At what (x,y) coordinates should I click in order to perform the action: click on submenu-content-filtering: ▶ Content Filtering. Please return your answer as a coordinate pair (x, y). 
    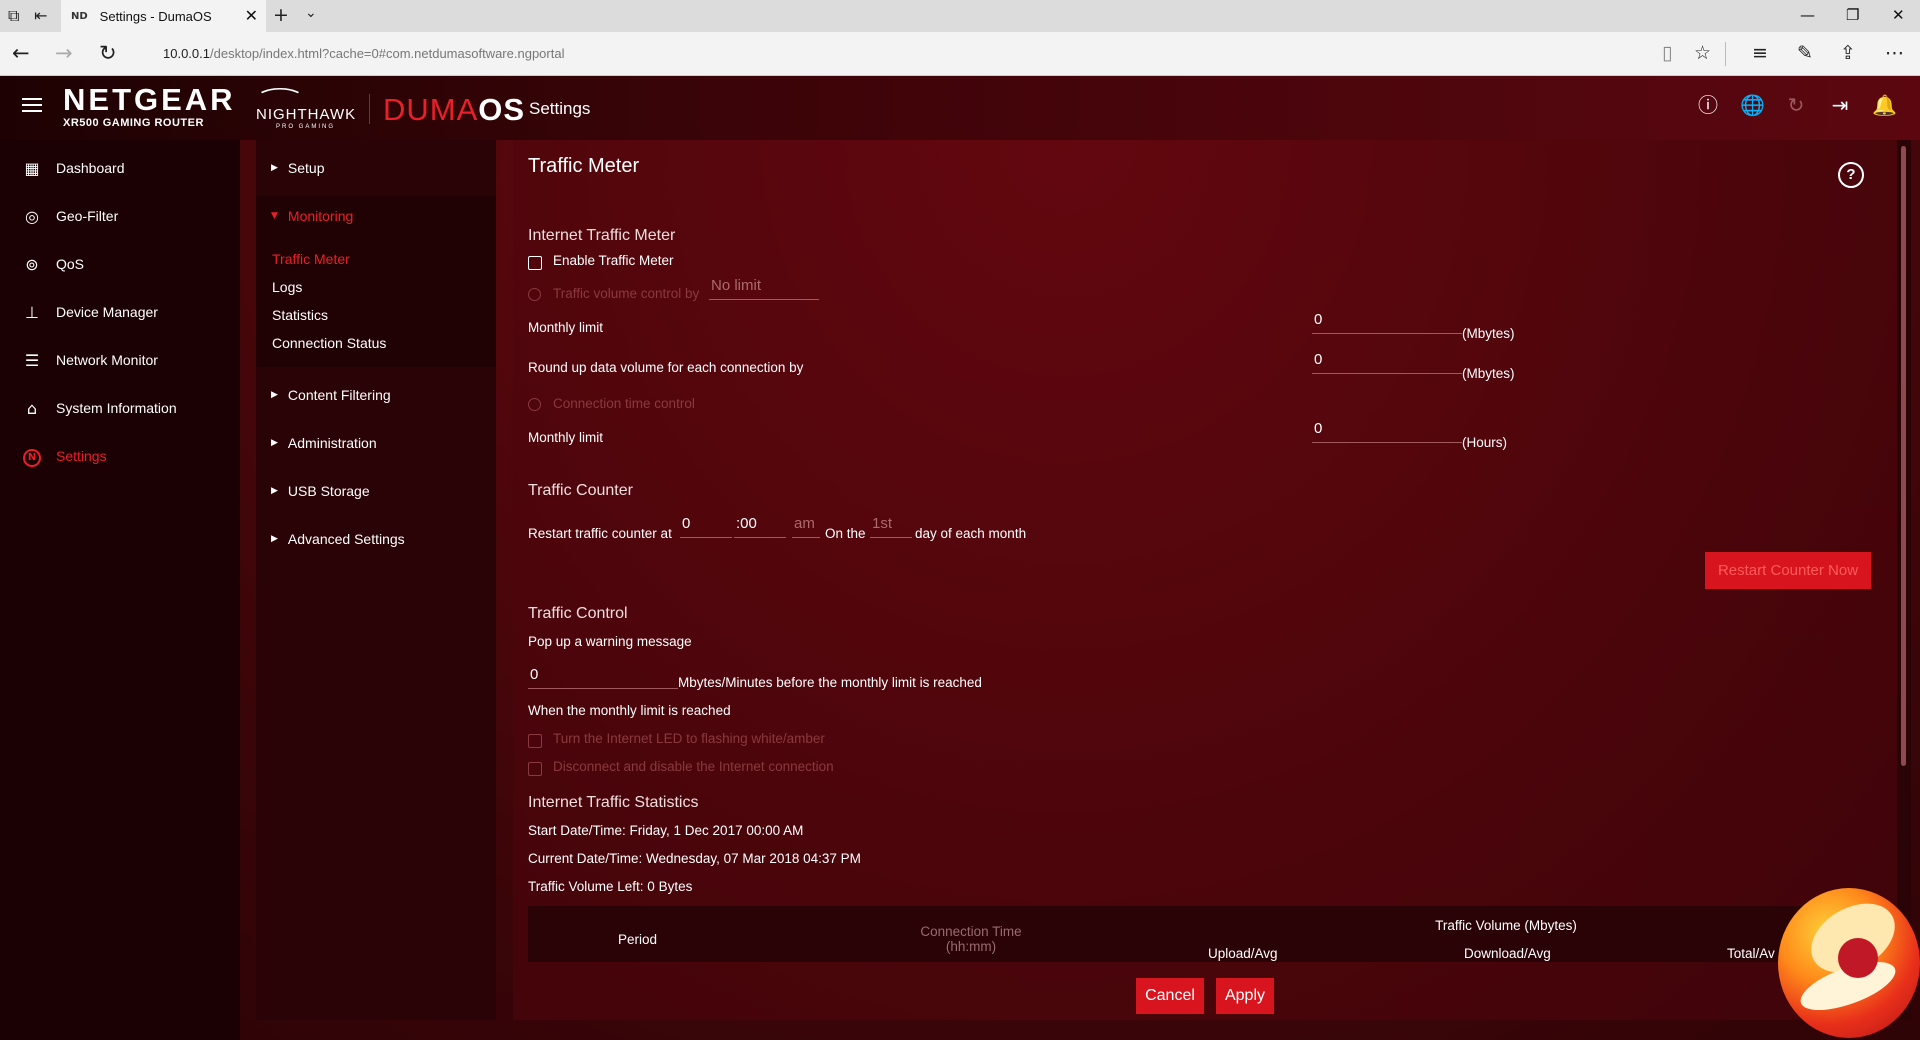
    Looking at the image, I should click on (376, 395).